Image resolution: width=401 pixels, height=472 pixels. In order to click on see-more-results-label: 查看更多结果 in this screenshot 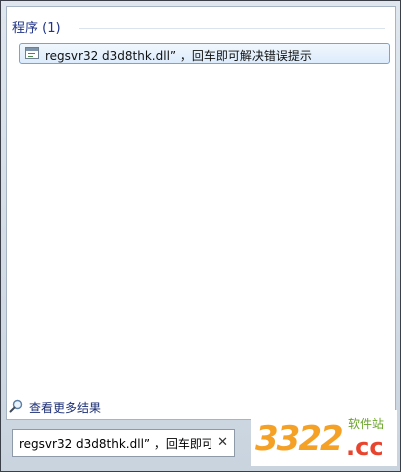, I will do `click(65, 408)`.